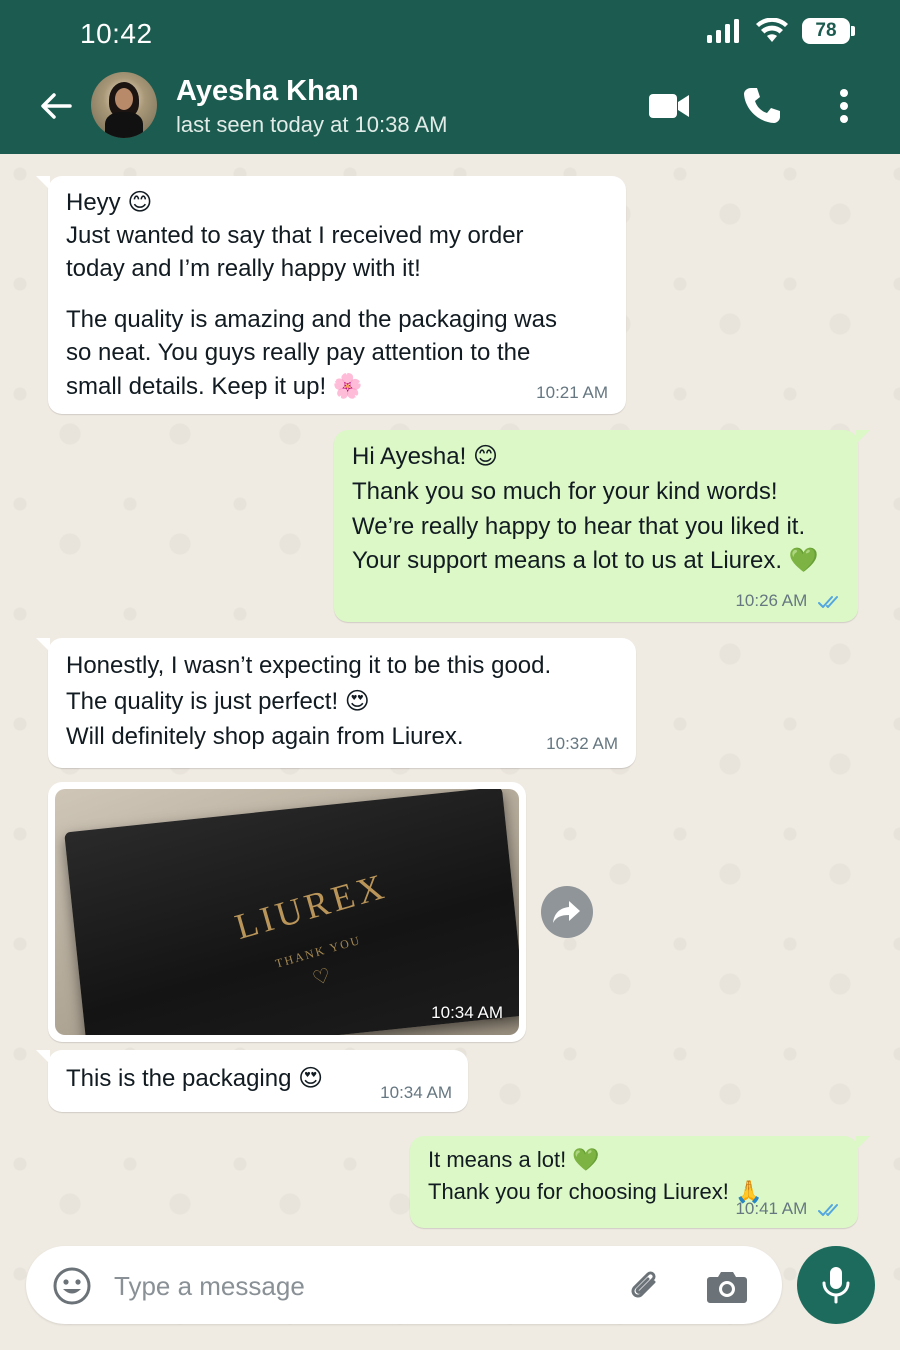 The image size is (900, 1350). I want to click on message-time: 10:41 AM, so click(771, 1209).